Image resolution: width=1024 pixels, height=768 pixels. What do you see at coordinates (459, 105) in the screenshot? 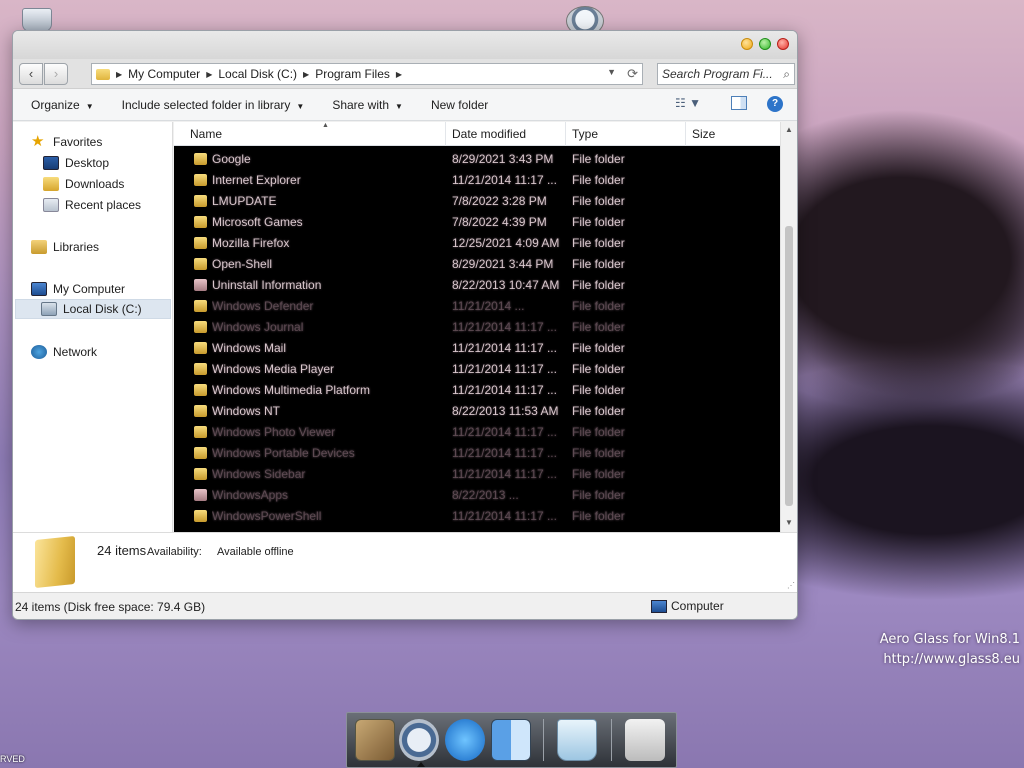
I see `new-folder-button: New folder` at bounding box center [459, 105].